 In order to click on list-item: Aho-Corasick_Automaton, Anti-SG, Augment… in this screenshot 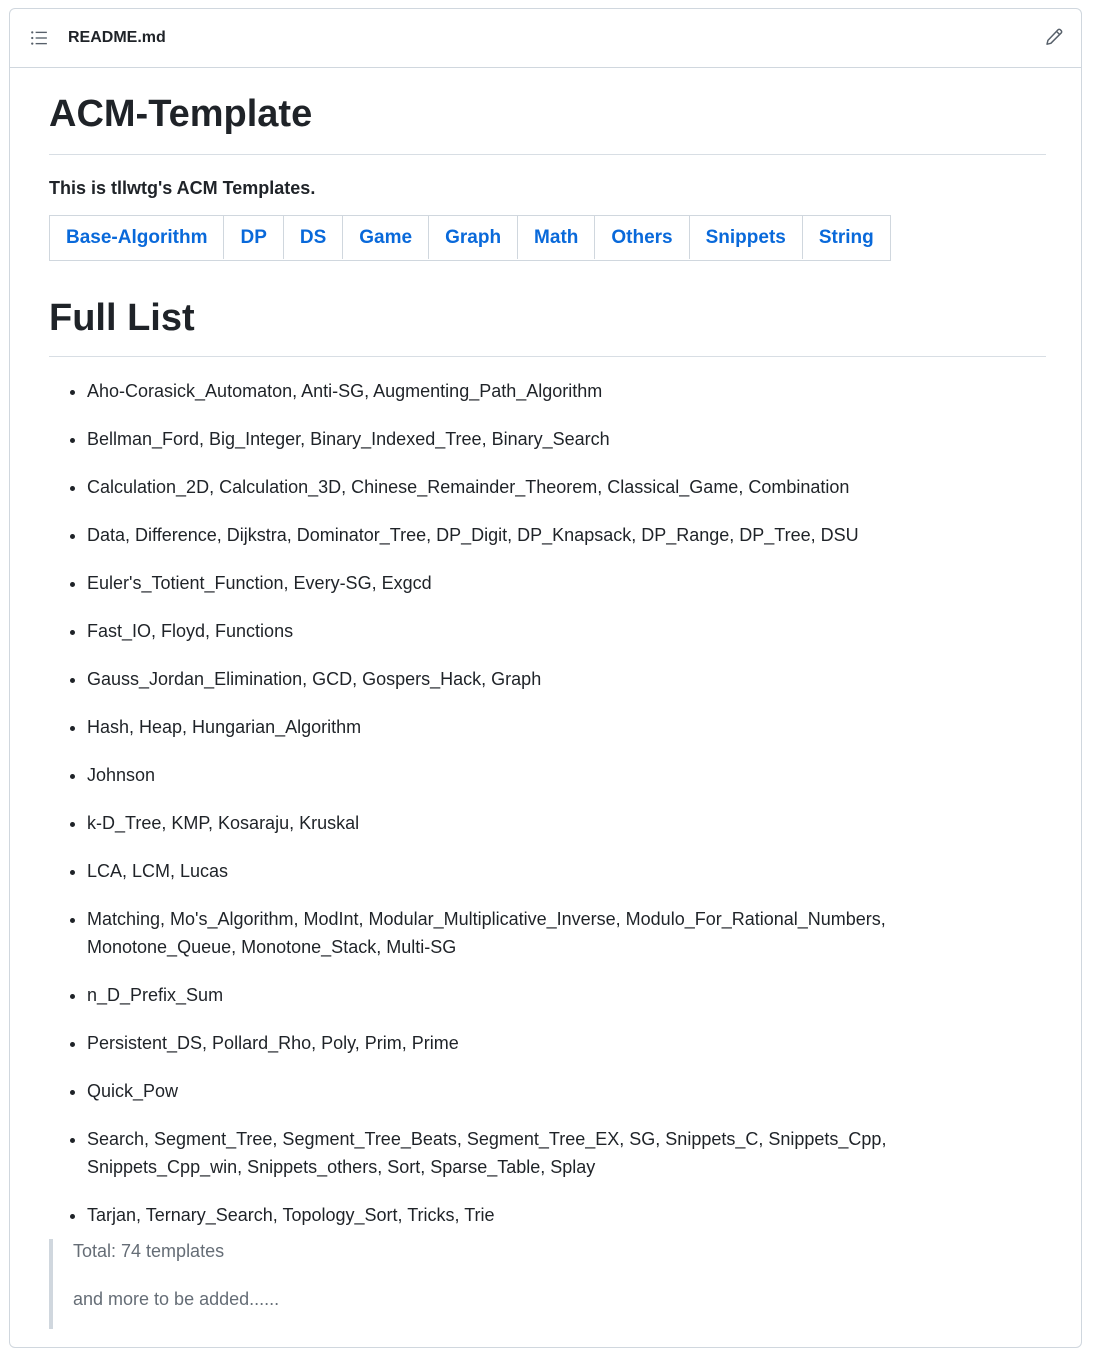, I will do `click(518, 391)`.